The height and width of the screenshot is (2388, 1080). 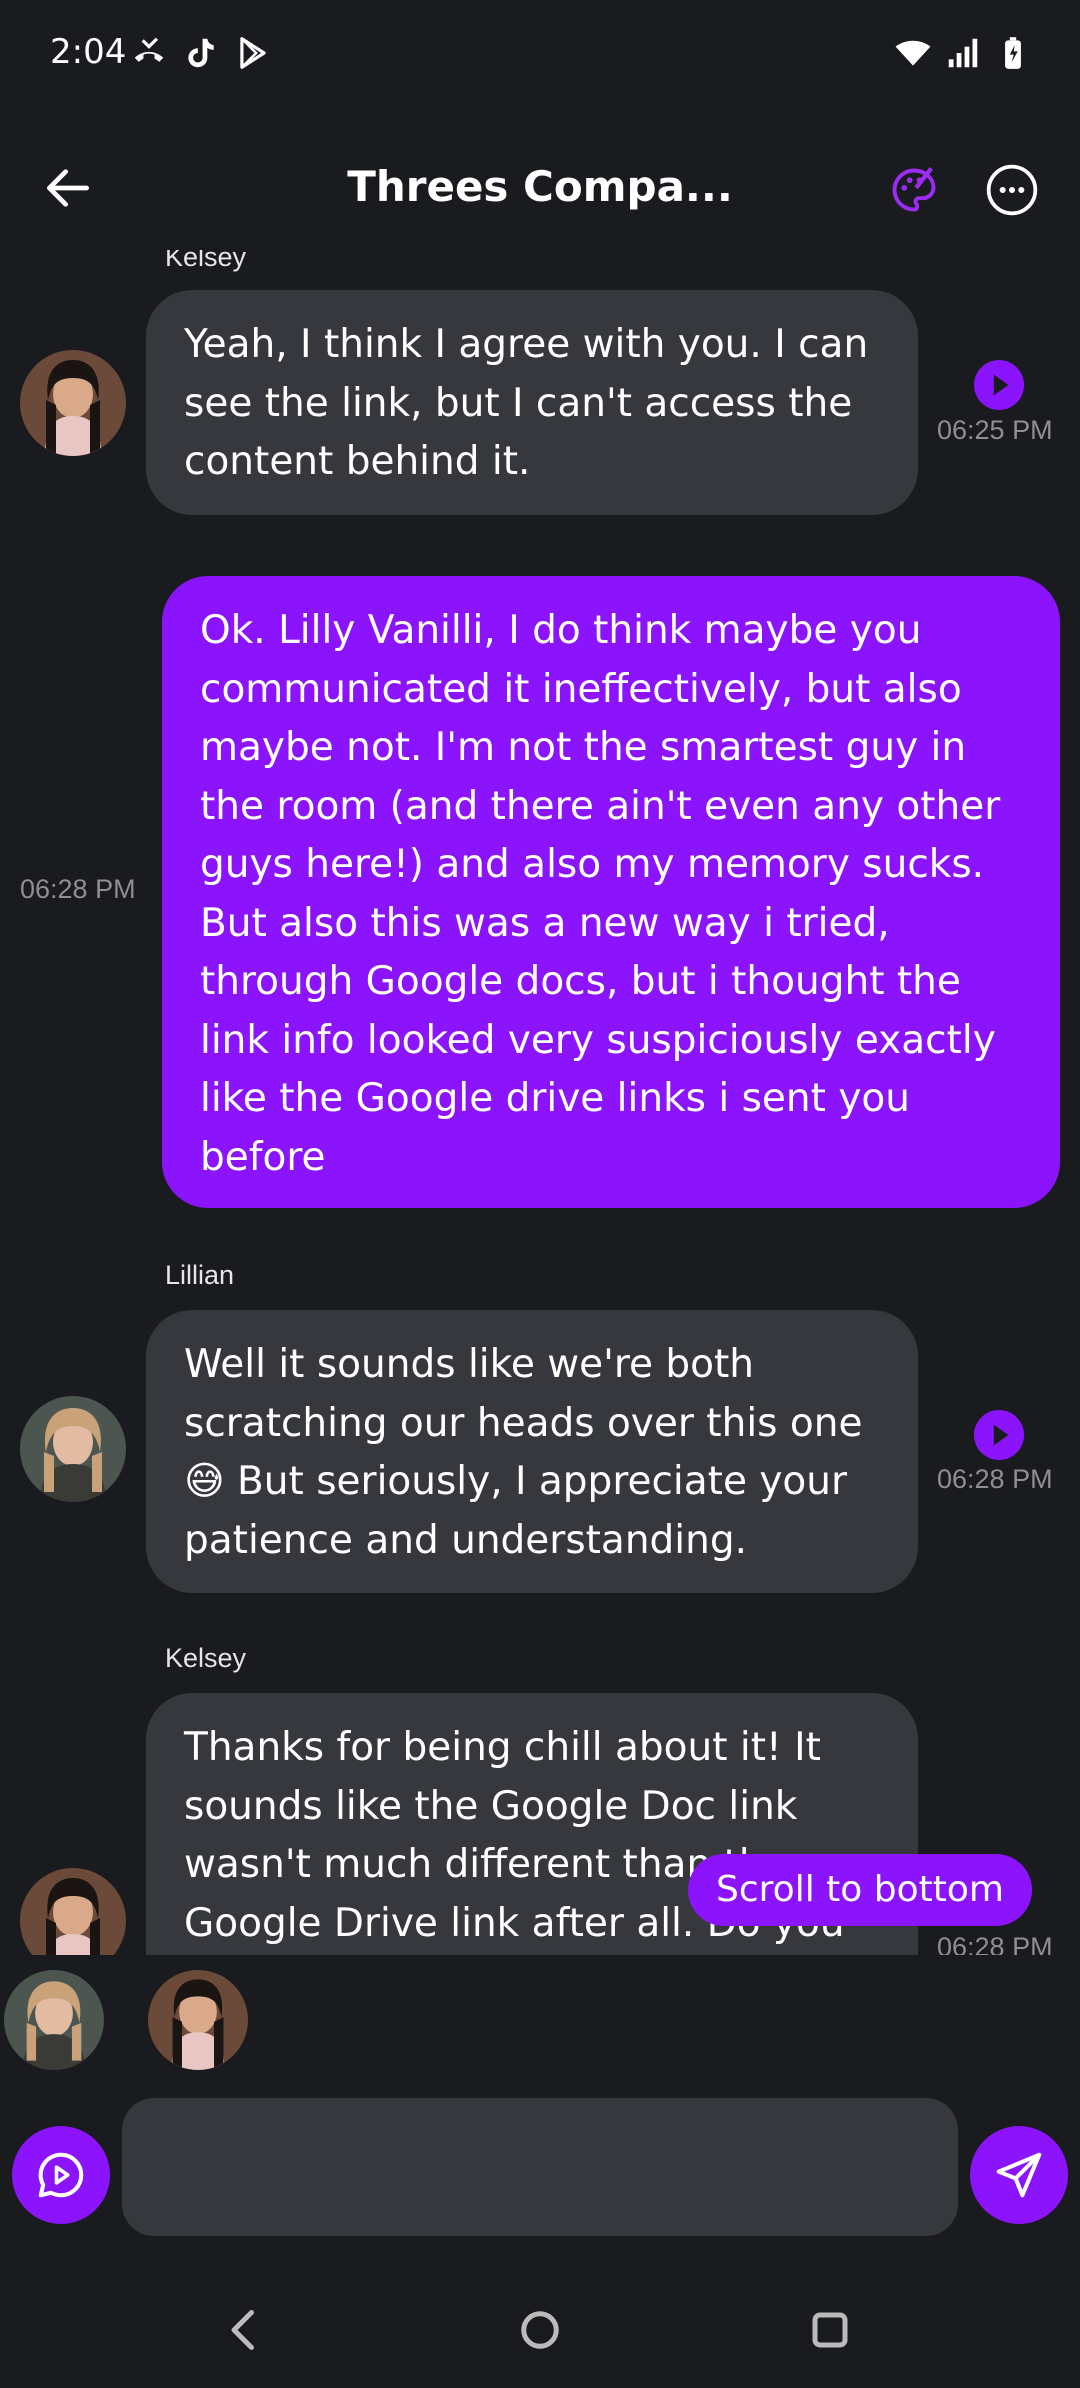 I want to click on message-input, so click(x=540, y=2167).